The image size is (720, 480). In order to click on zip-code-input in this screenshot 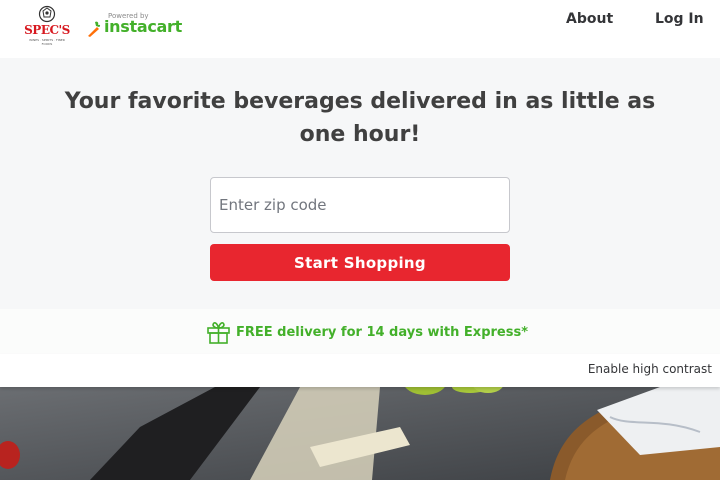, I will do `click(360, 205)`.